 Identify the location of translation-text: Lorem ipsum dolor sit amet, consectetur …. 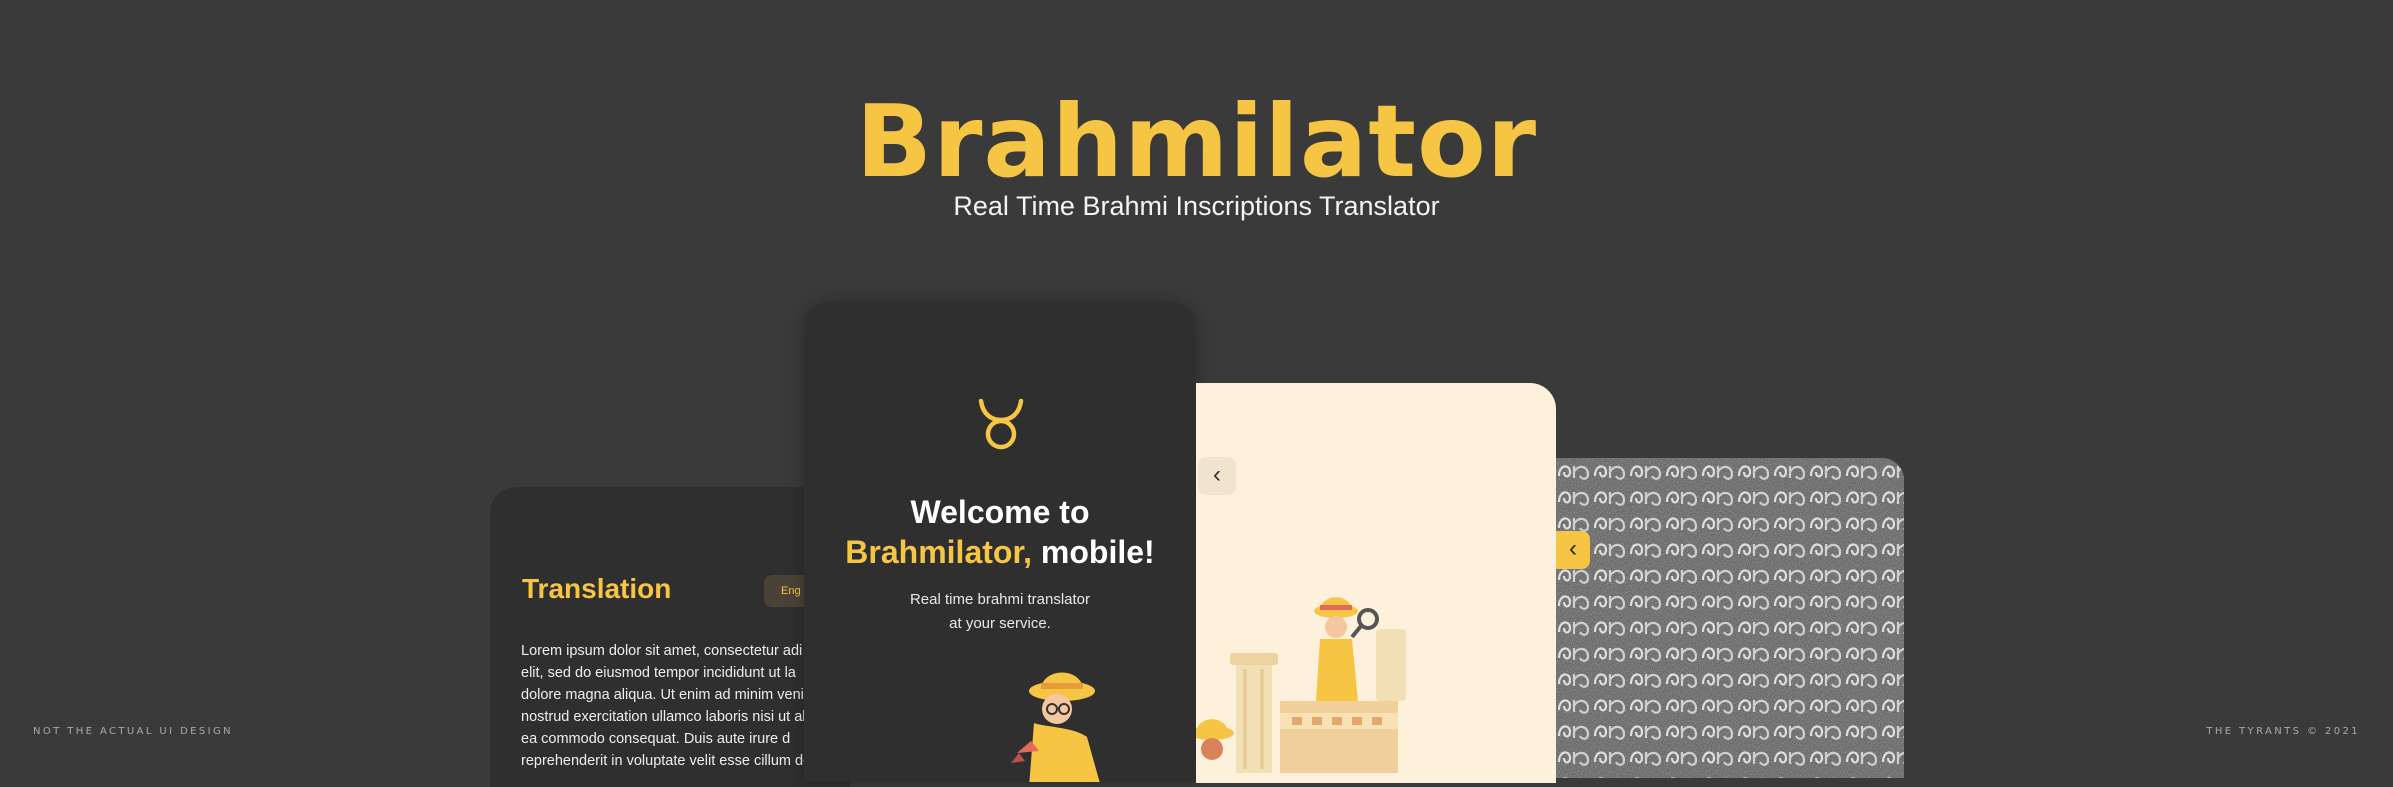
(666, 706).